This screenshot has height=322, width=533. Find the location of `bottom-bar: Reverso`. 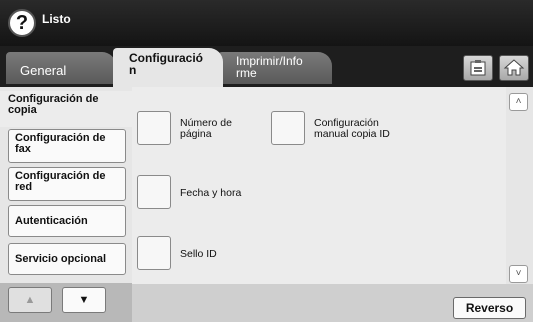

bottom-bar: Reverso is located at coordinates (332, 303).